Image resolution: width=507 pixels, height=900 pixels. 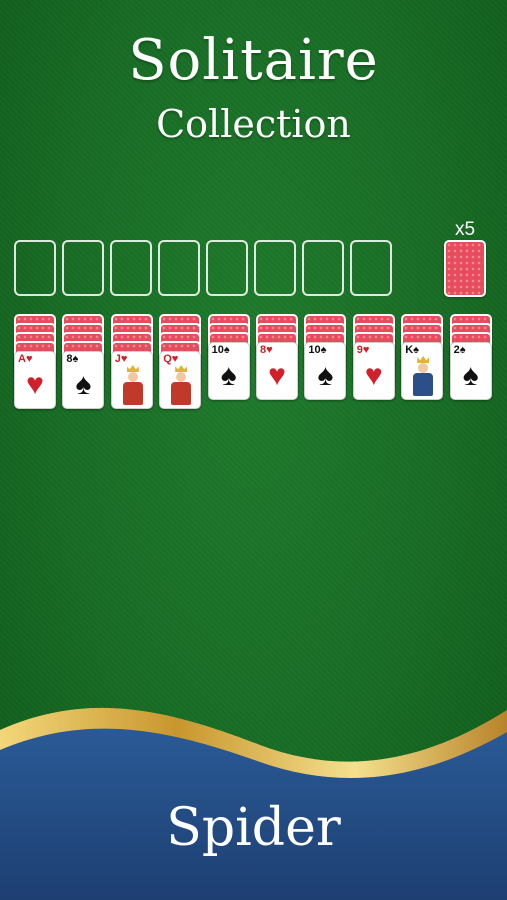 What do you see at coordinates (72, 359) in the screenshot?
I see `card-rank: 8♠` at bounding box center [72, 359].